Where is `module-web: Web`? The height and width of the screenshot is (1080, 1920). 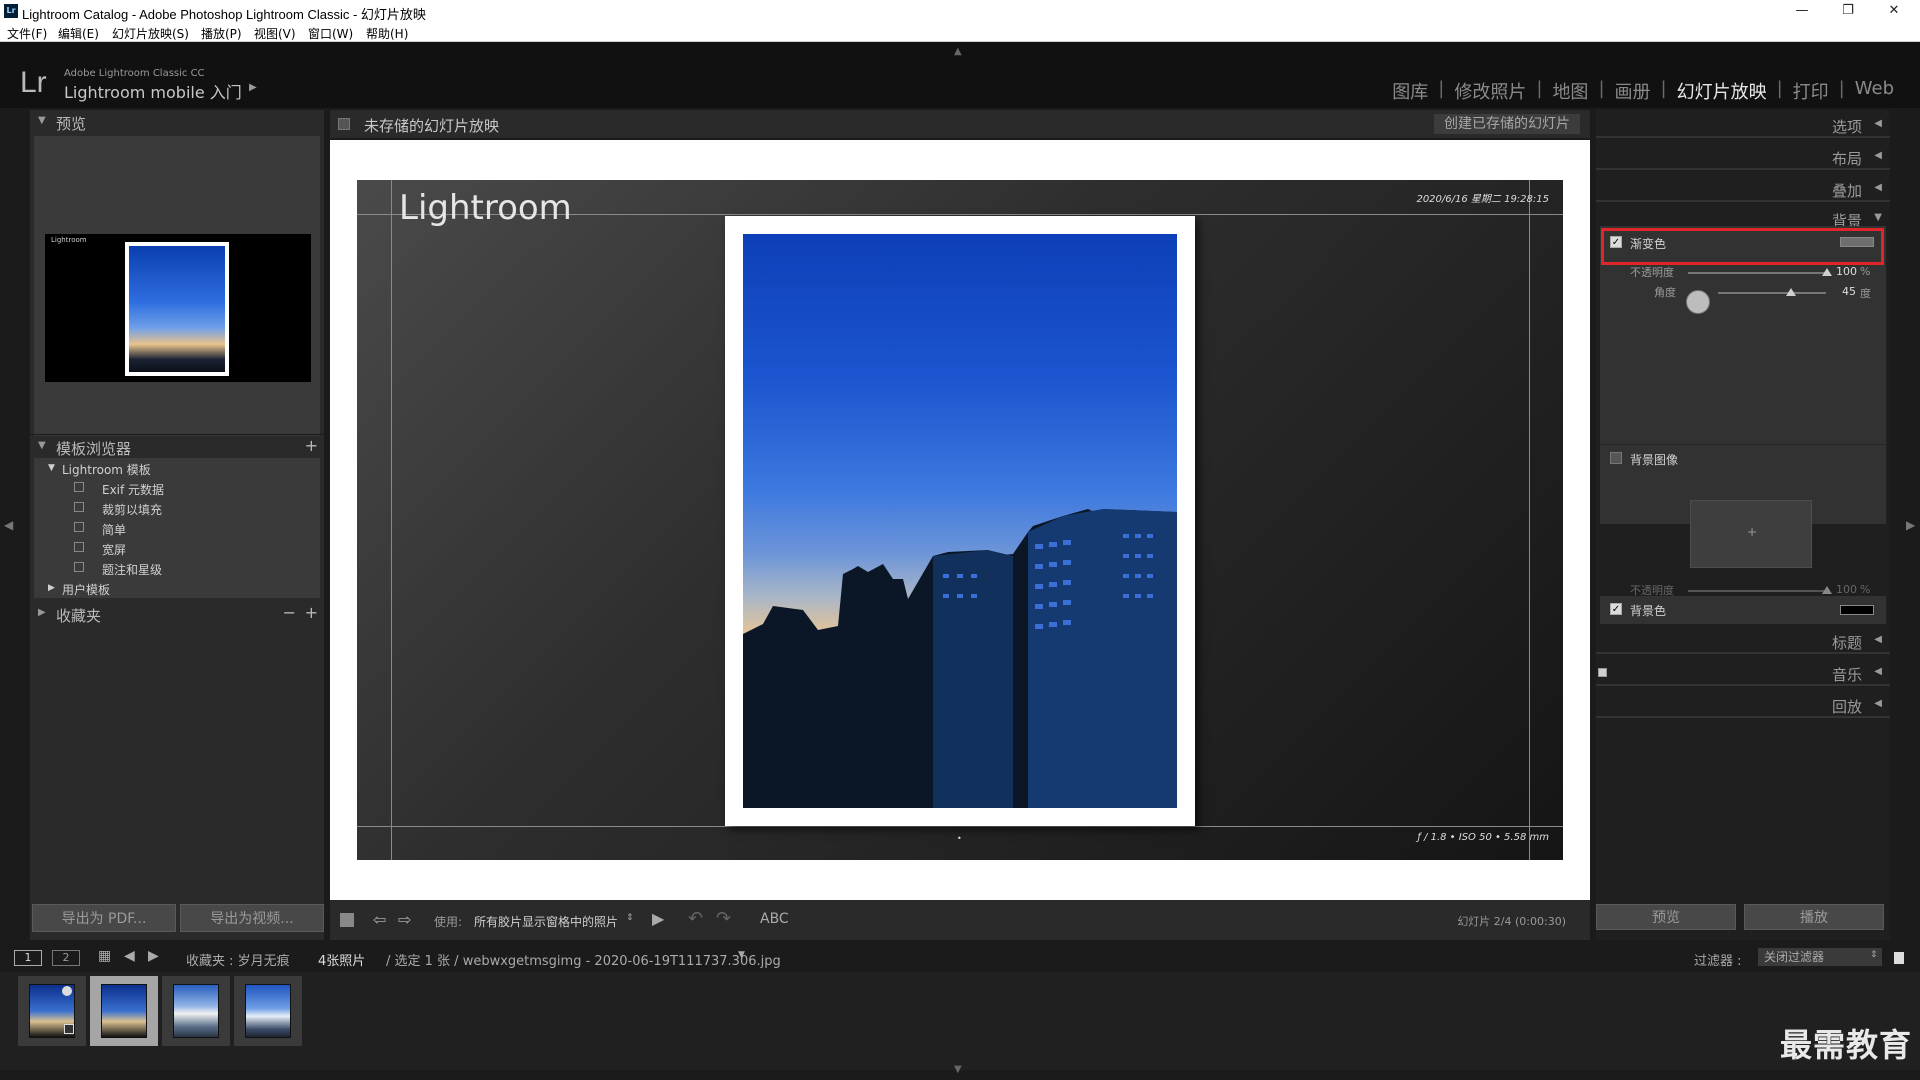 module-web: Web is located at coordinates (1874, 91).